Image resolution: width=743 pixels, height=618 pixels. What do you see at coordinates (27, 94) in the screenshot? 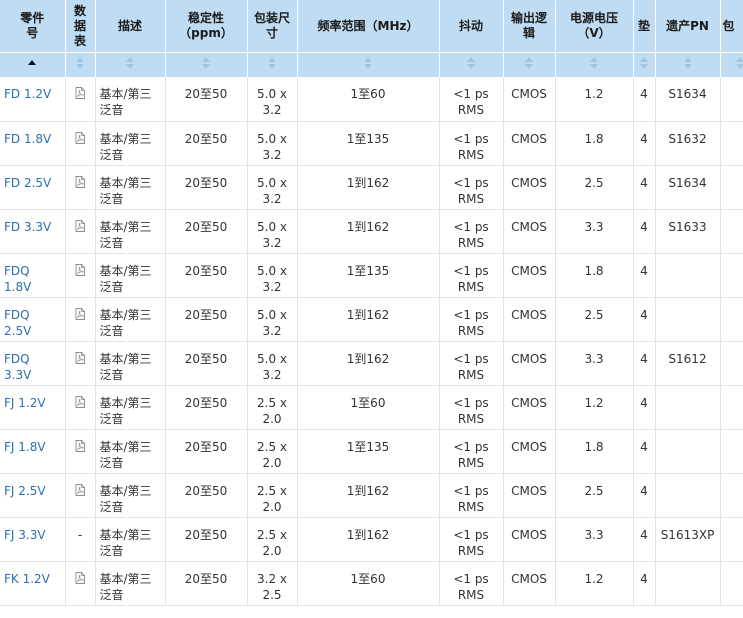
I see `part-link: FD 1.2V` at bounding box center [27, 94].